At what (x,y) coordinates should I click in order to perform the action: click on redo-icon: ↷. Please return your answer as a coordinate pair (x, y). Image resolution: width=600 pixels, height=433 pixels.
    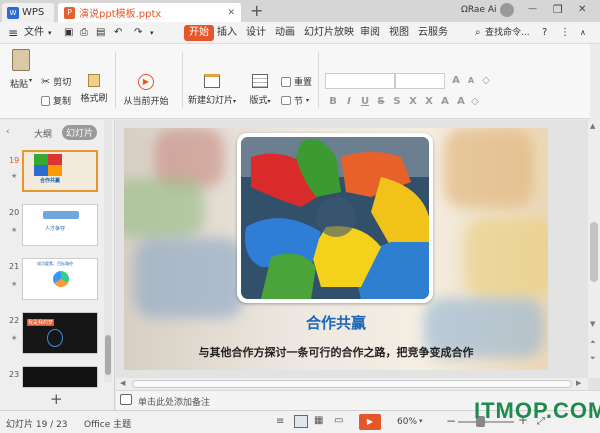
    Looking at the image, I should click on (138, 33).